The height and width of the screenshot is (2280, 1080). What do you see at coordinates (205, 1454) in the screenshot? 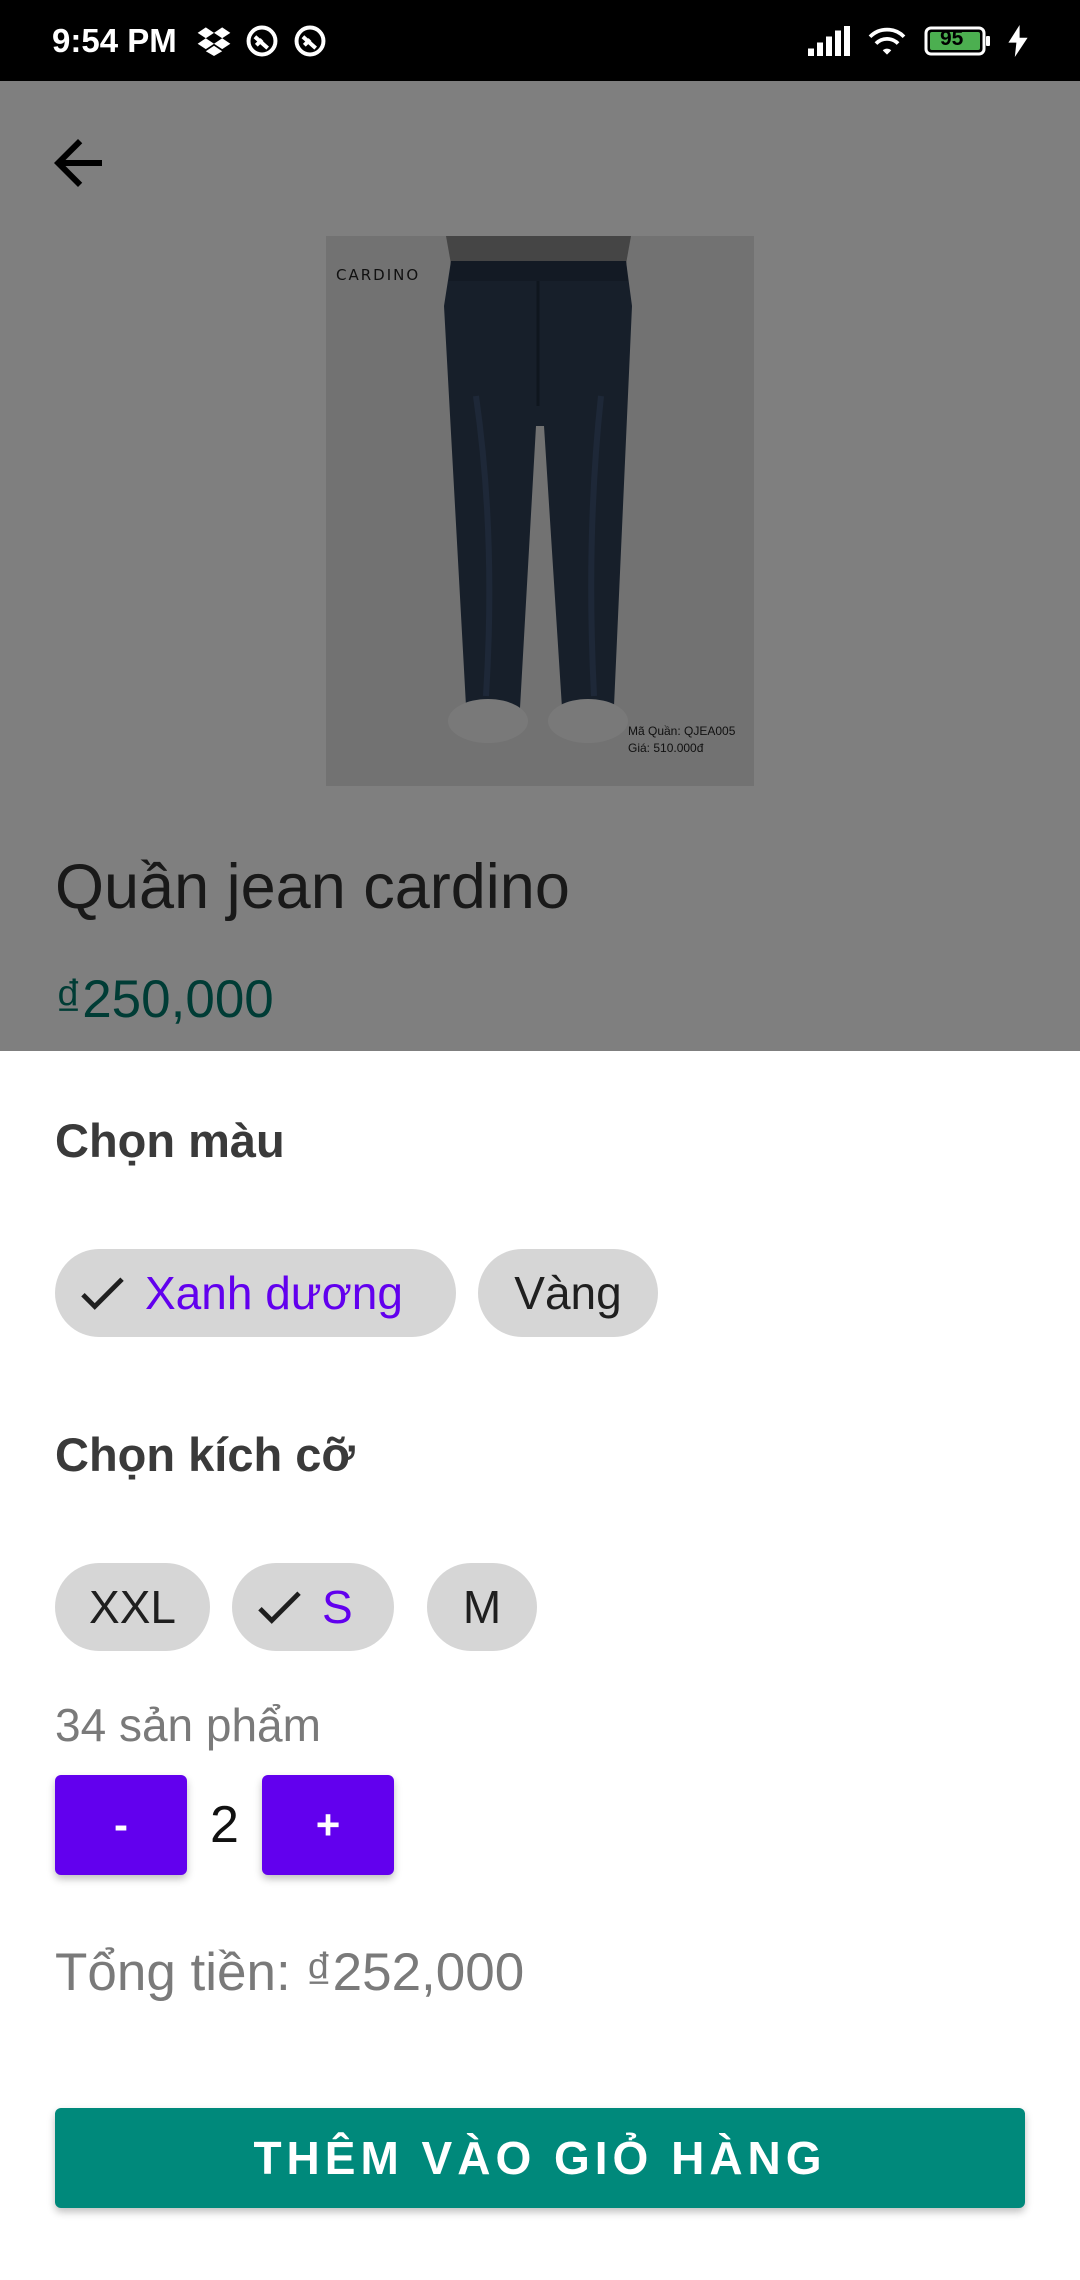
I see `size-section-title: Chọn kích cỡ` at bounding box center [205, 1454].